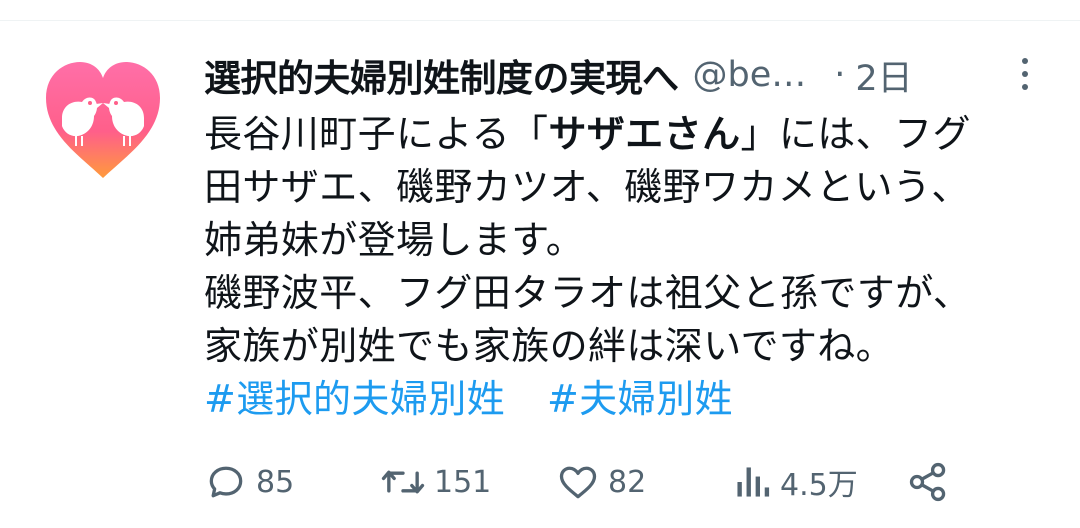 This screenshot has width=1080, height=528. What do you see at coordinates (587, 187) in the screenshot?
I see `tweet-text-line: 田サザエ、磯野カツオ、磯野ワカメという、` at bounding box center [587, 187].